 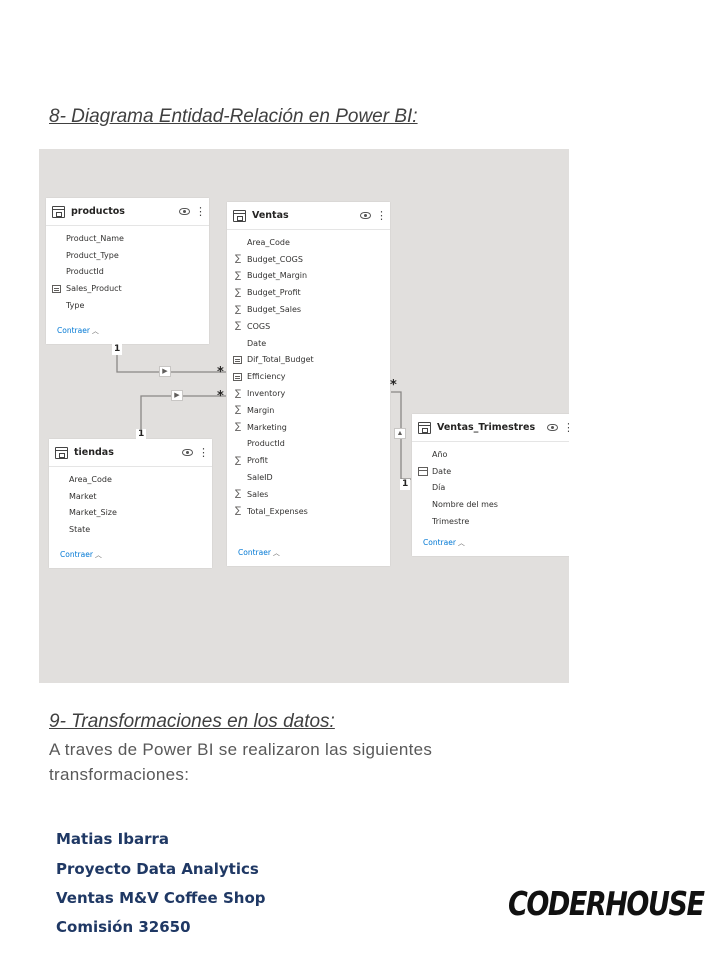 I want to click on field-row: ∑ Profit, so click(x=308, y=460).